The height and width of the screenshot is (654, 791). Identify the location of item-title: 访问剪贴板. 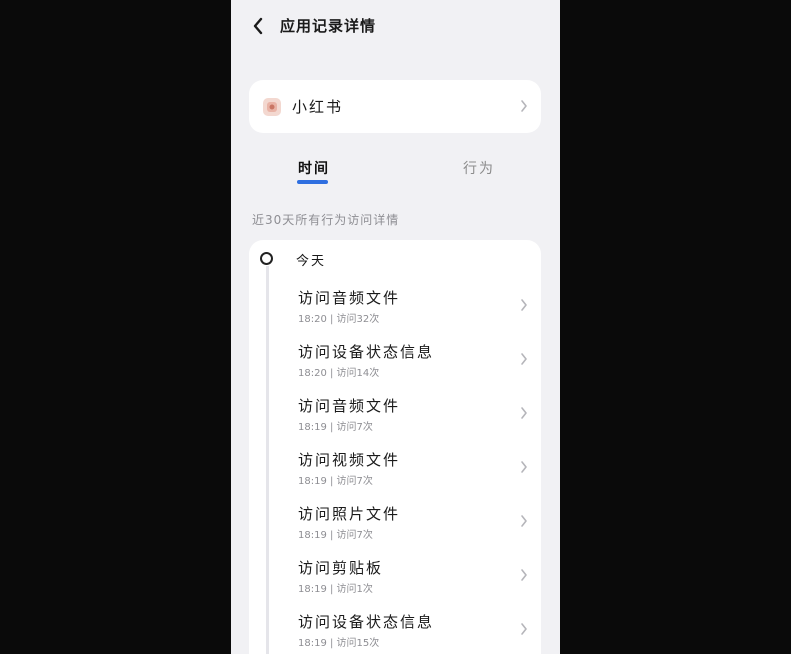
(341, 568).